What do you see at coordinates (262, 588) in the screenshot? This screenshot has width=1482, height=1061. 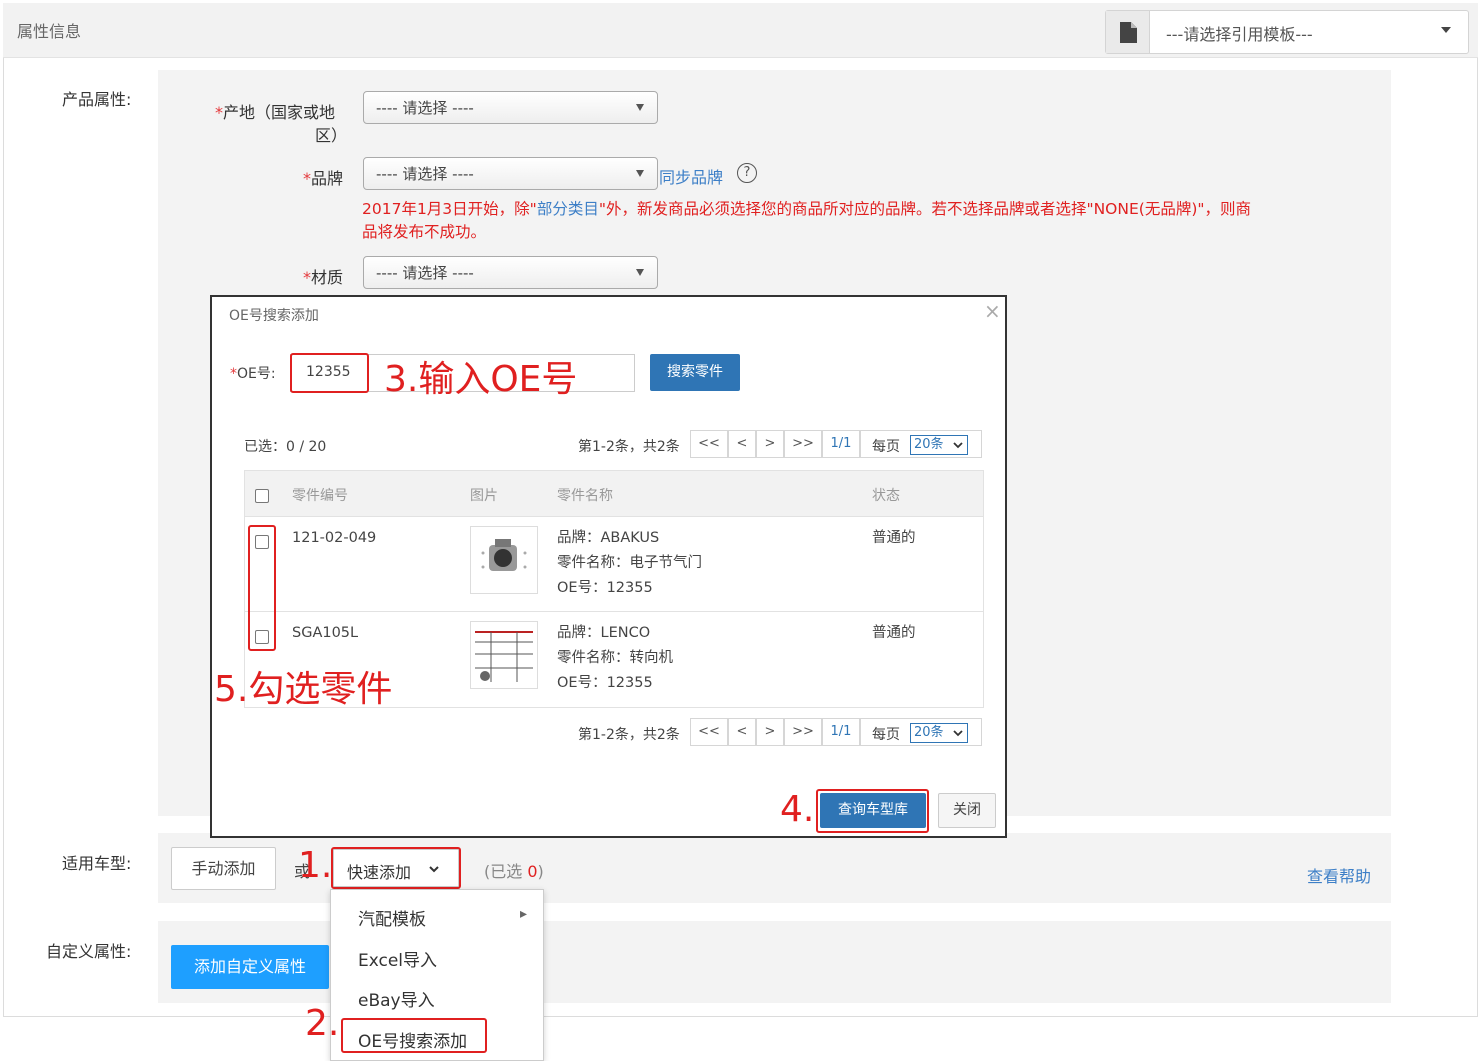 I see `highlight-checkboxes` at bounding box center [262, 588].